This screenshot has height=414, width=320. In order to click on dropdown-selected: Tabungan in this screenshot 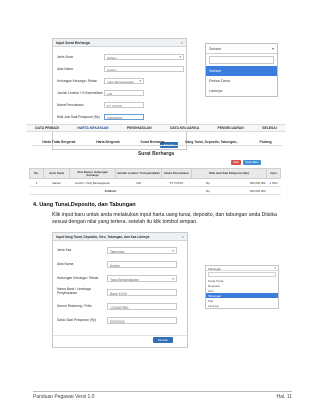, I will do `click(242, 268)`.